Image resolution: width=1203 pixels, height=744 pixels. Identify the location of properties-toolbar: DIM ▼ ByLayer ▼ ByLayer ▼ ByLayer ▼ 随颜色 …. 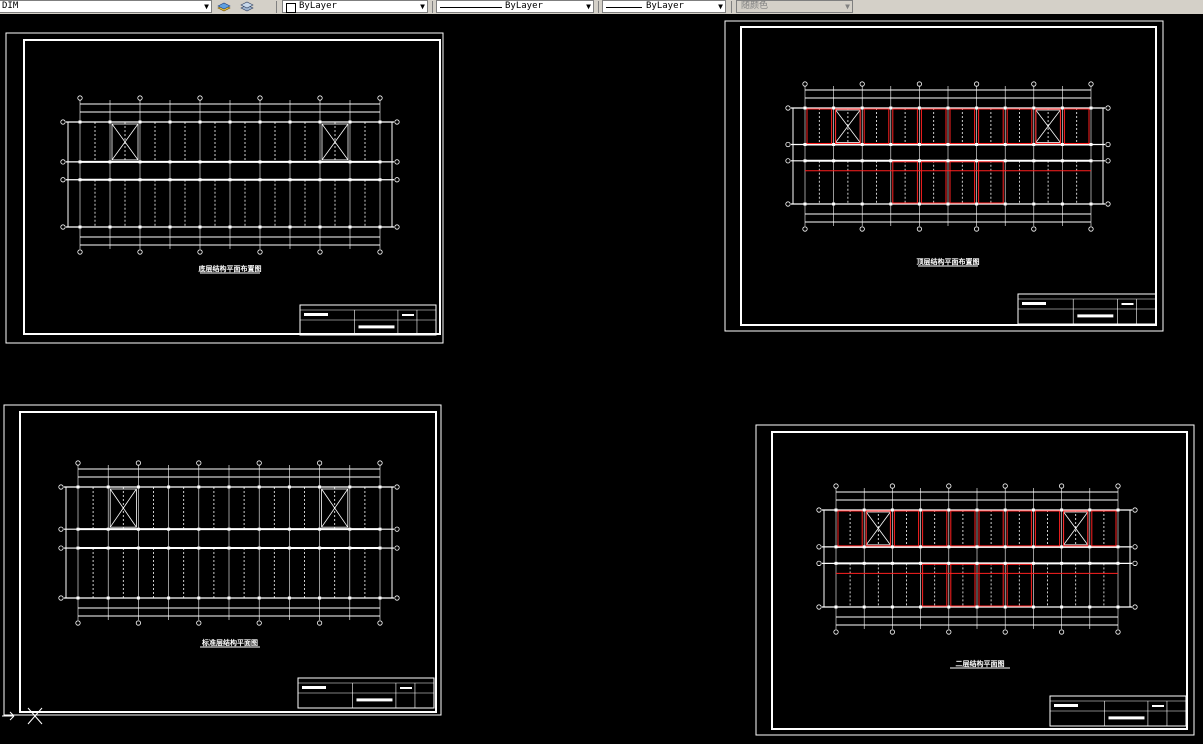
(601, 7).